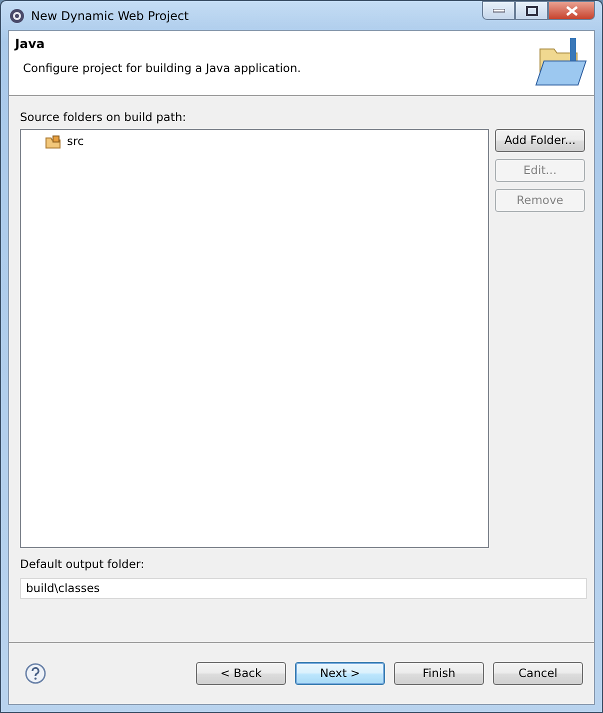 The height and width of the screenshot is (713, 603). I want to click on minimize-icon, so click(498, 10).